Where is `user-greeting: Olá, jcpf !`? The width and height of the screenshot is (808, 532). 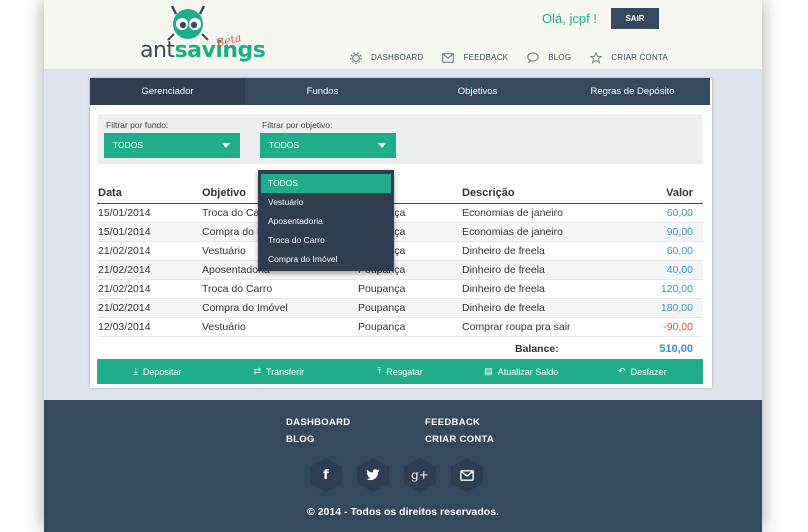
user-greeting: Olá, jcpf ! is located at coordinates (569, 18).